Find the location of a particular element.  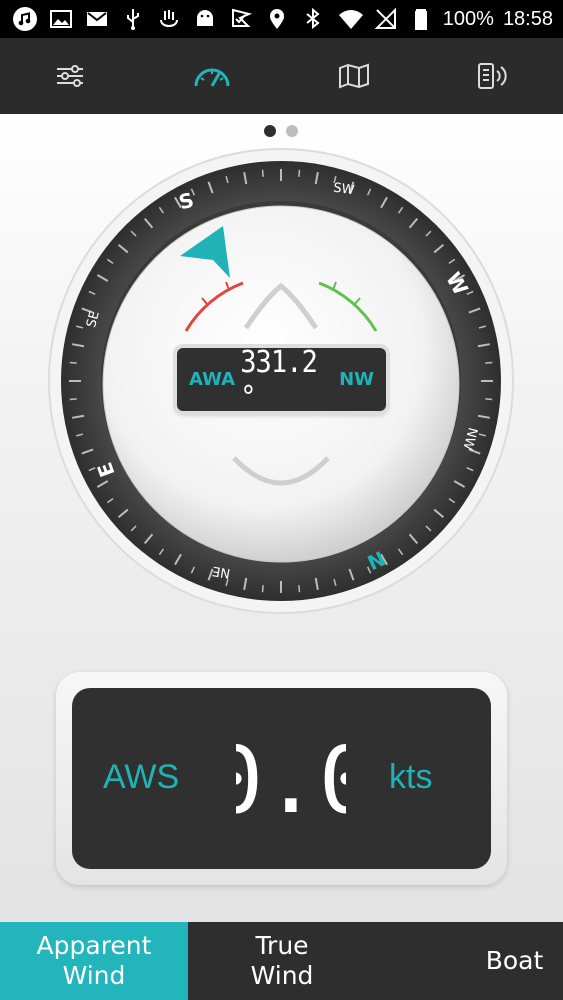

aws-unit: kts is located at coordinates (411, 777).